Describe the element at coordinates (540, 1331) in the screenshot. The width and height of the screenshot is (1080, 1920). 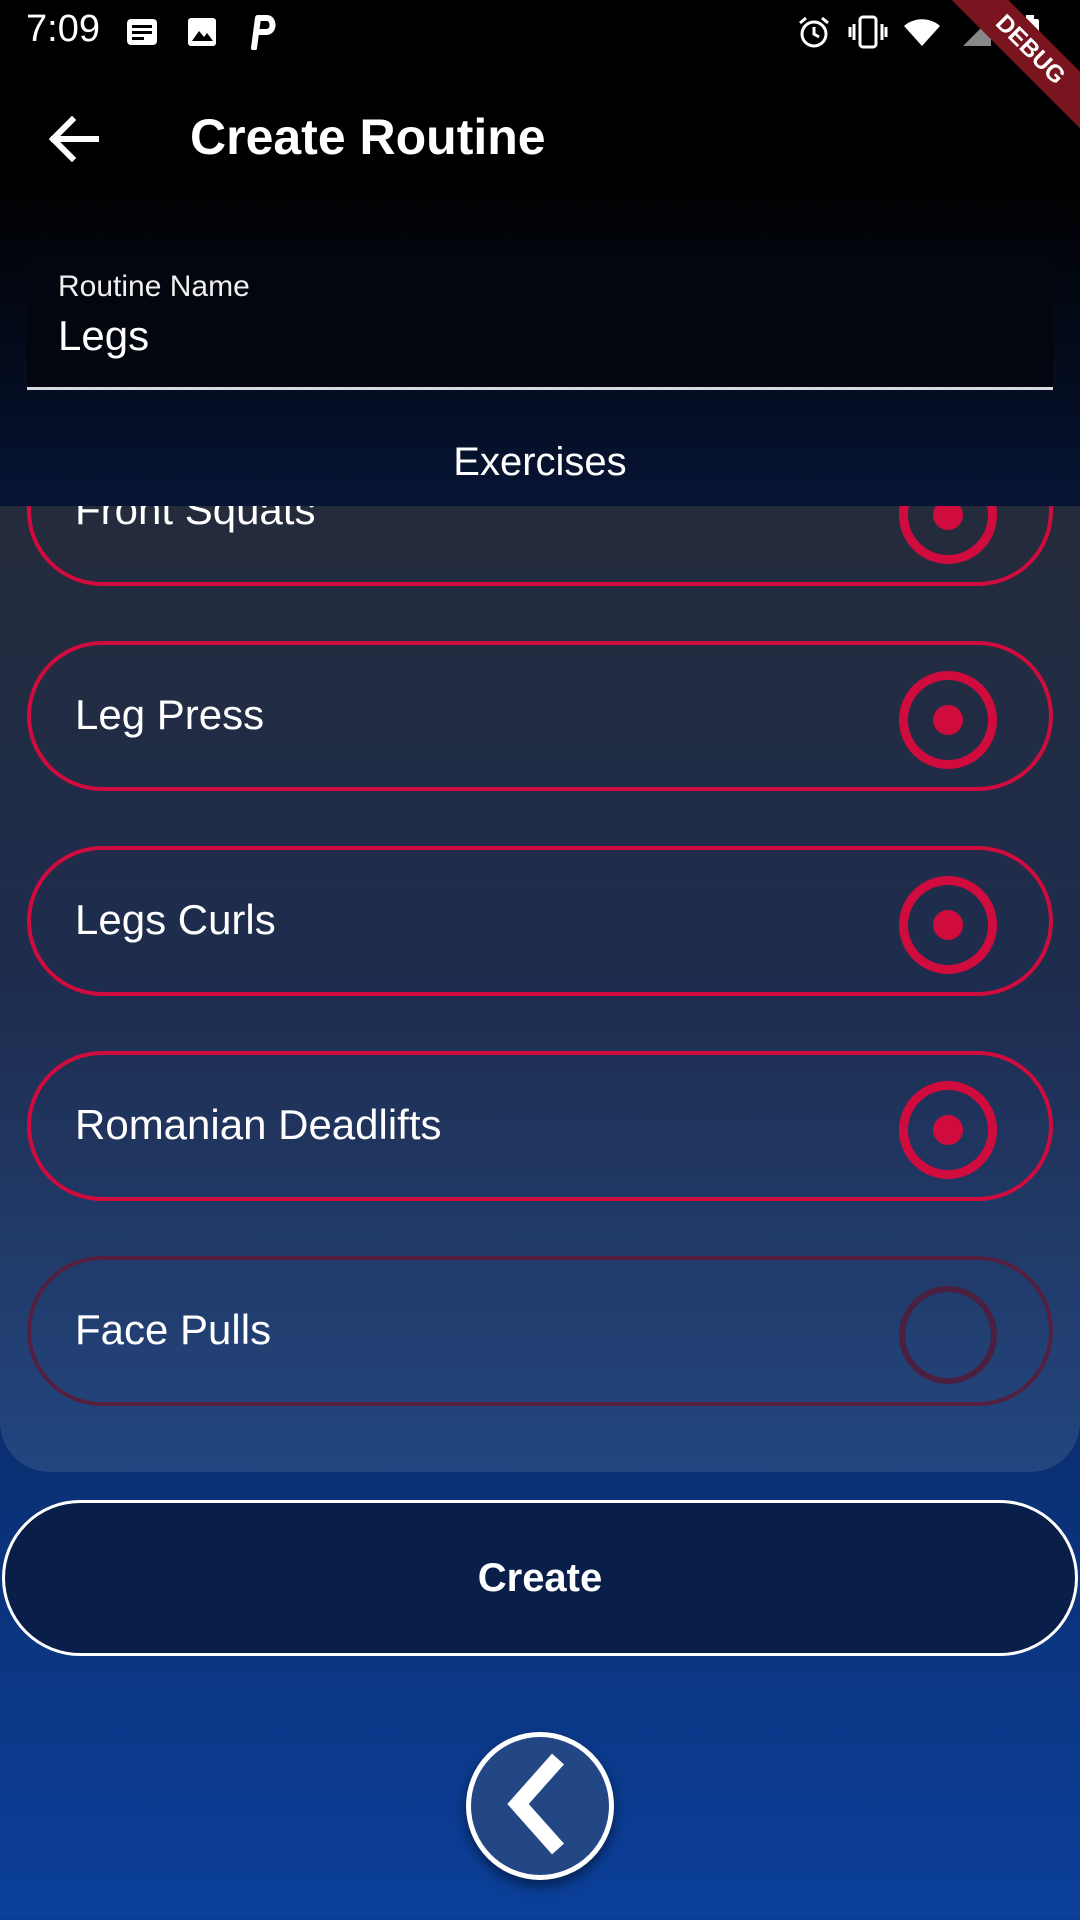
I see `exercise-item-face-pulls: Face Pulls` at that location.